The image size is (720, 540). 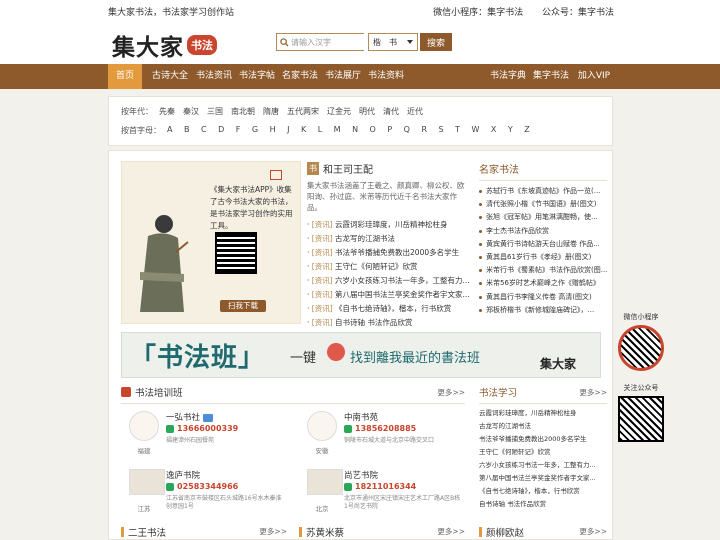 I want to click on letter-option: R, so click(x=424, y=130).